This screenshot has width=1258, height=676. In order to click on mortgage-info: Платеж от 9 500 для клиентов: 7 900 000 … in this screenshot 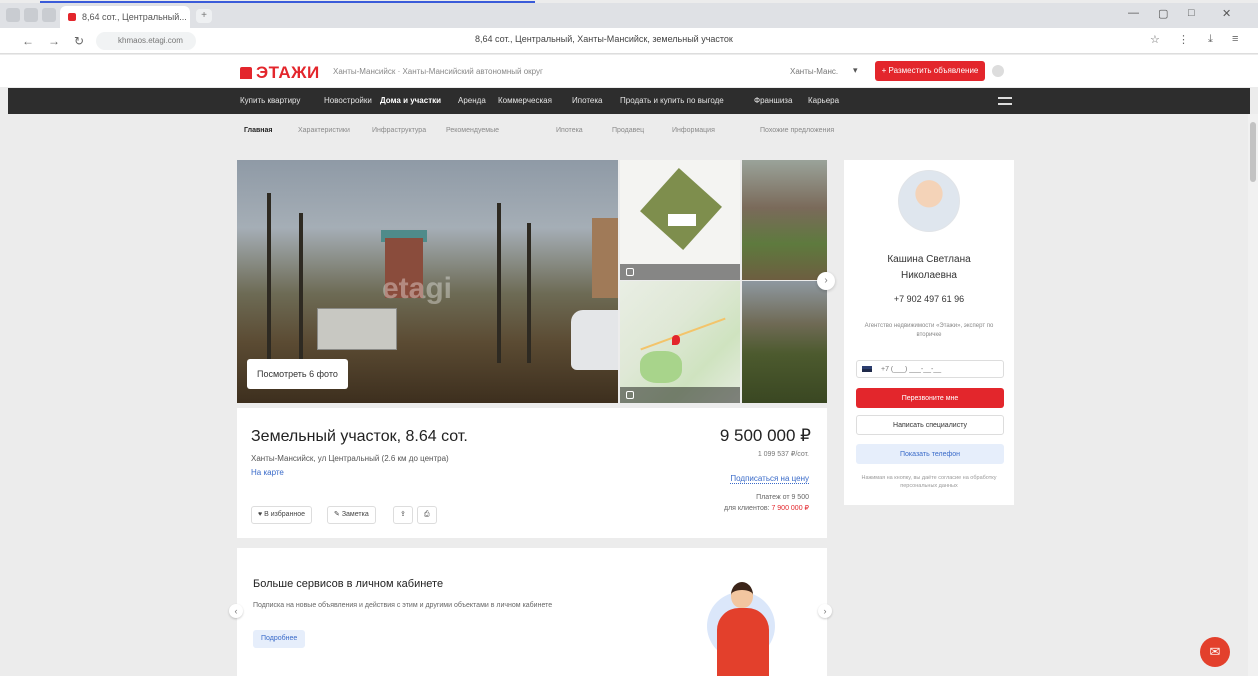, I will do `click(766, 503)`.